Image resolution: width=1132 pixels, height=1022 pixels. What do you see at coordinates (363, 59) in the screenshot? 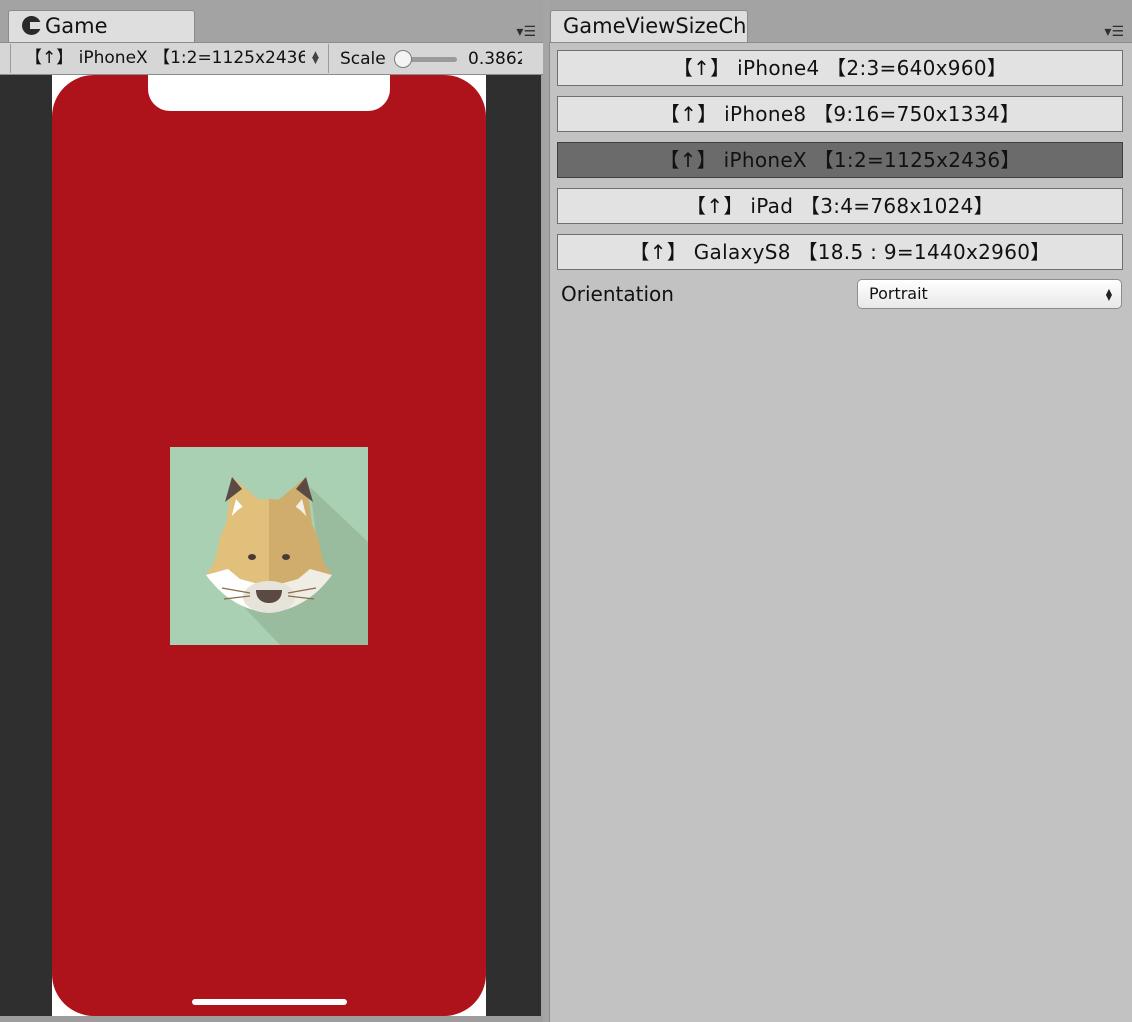
I see `scale-label: Scale` at bounding box center [363, 59].